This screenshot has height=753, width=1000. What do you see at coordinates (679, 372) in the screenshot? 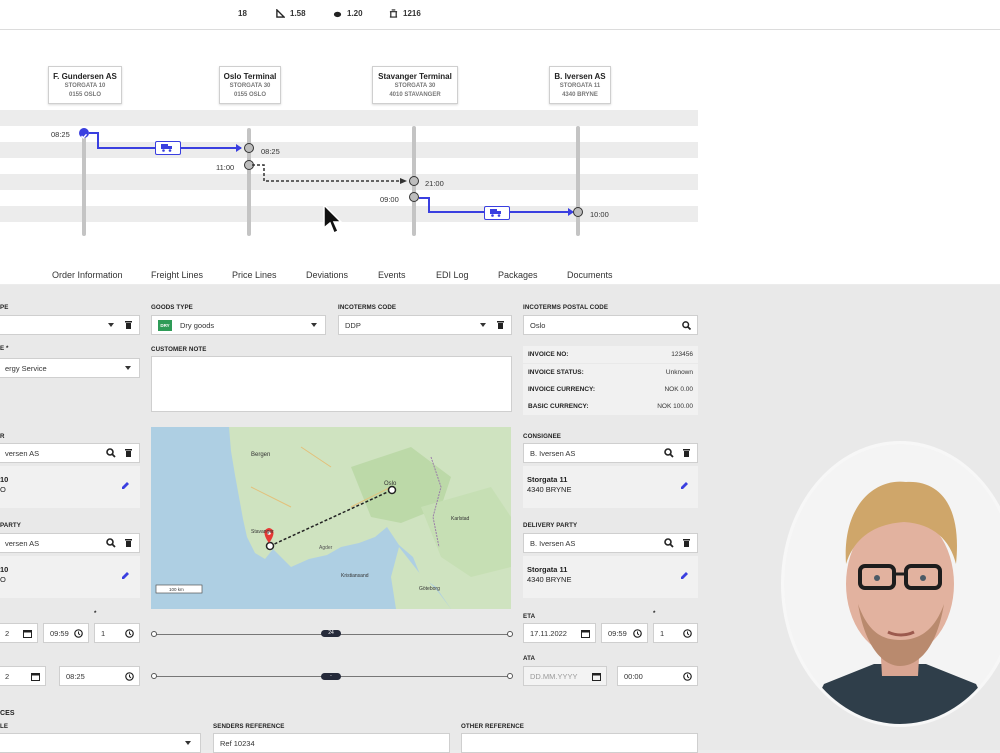
I see `invoice-value: Unknown` at bounding box center [679, 372].